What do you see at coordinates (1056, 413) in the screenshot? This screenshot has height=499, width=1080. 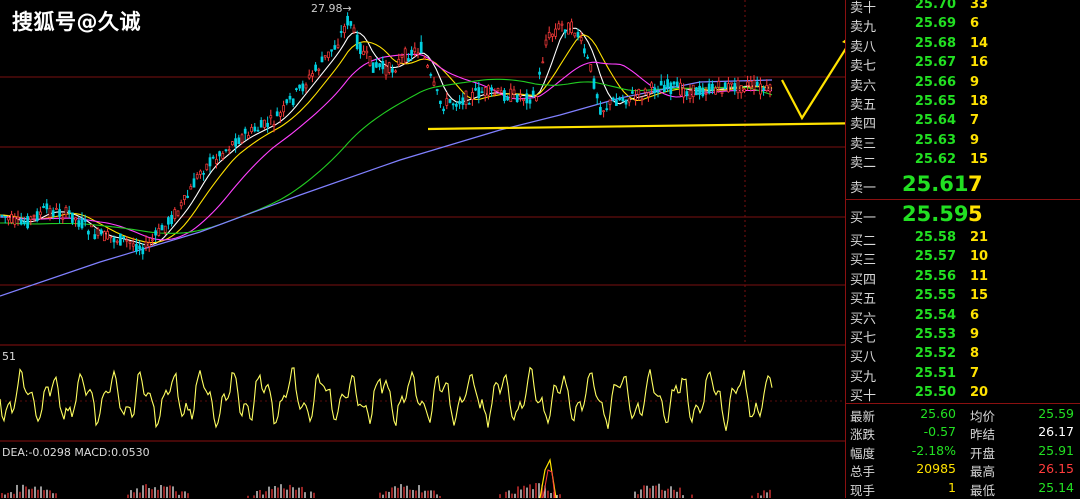 I see `stats-value: 25.59` at bounding box center [1056, 413].